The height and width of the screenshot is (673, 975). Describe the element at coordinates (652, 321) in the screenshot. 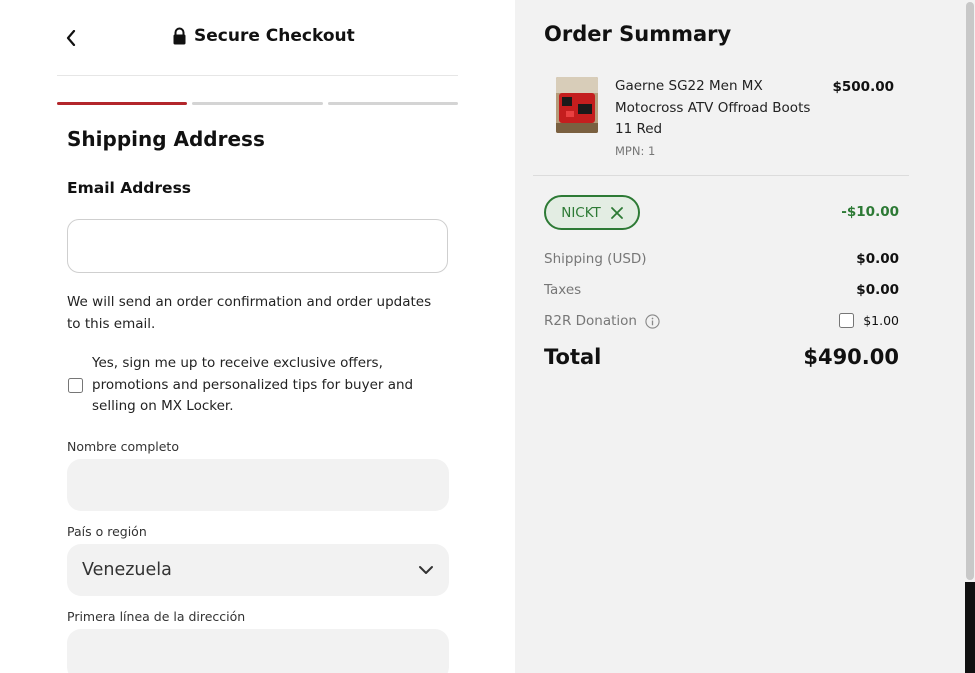

I see `info-icon` at that location.